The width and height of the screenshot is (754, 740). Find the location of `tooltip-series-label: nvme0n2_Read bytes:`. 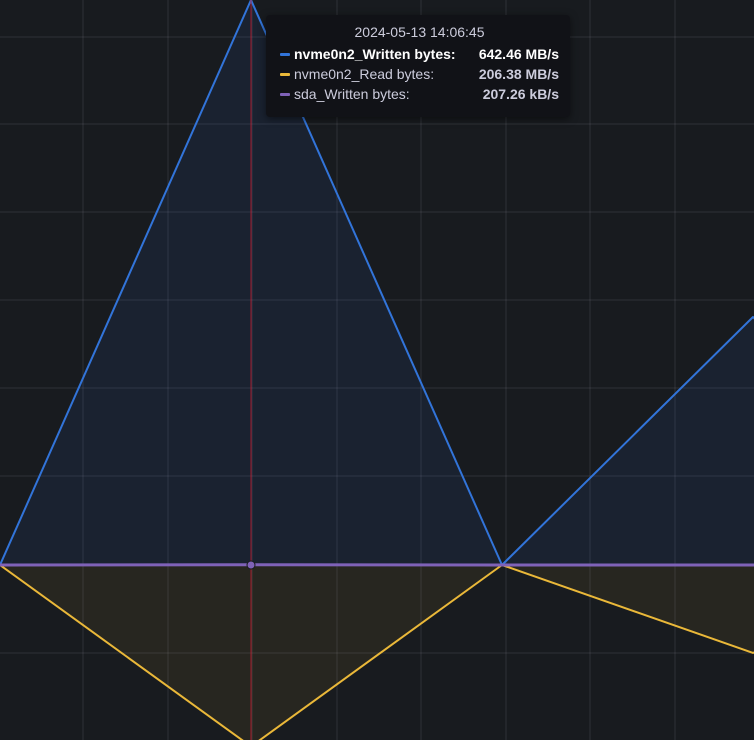

tooltip-series-label: nvme0n2_Read bytes: is located at coordinates (364, 74).